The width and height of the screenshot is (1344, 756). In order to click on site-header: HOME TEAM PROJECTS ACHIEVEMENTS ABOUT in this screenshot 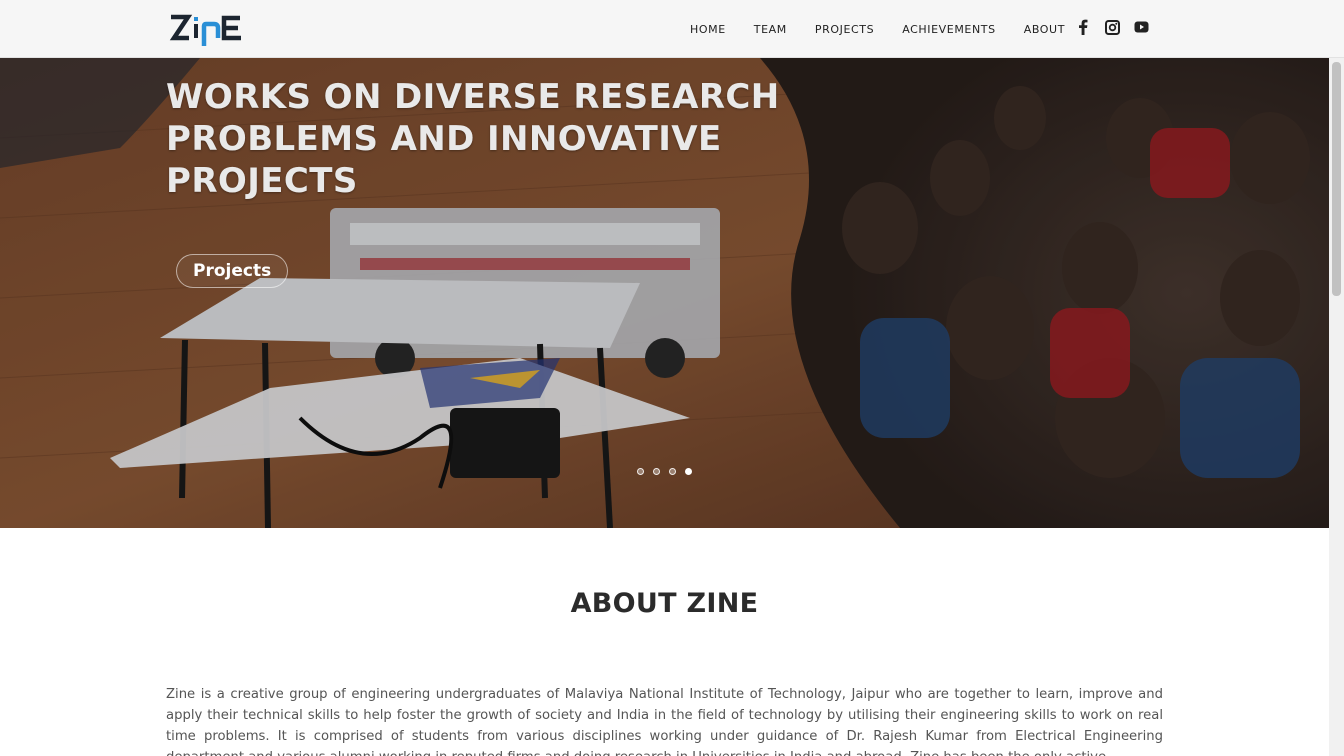, I will do `click(672, 29)`.